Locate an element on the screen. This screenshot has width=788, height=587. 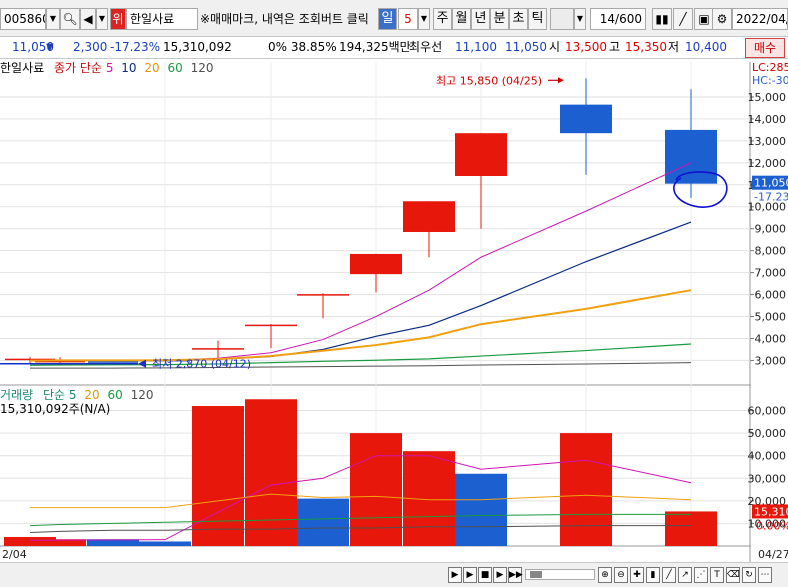
current-volume-tag: 15,310 is located at coordinates (771, 511).